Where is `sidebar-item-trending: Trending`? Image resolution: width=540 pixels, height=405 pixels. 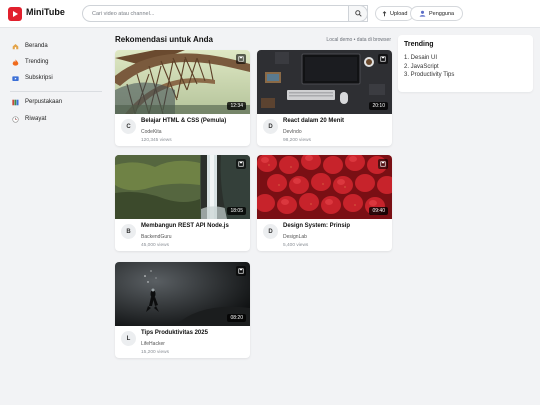 sidebar-item-trending: Trending is located at coordinates (30, 62).